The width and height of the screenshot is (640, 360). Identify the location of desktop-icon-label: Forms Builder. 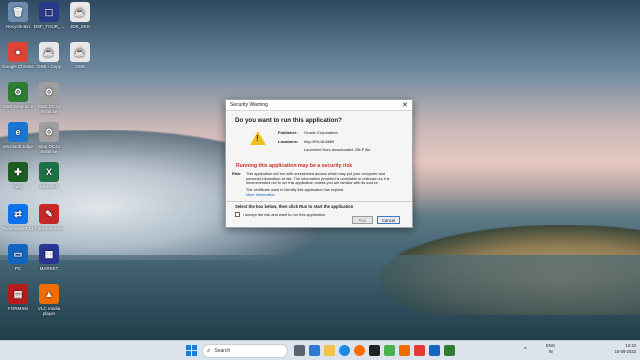
(48, 228).